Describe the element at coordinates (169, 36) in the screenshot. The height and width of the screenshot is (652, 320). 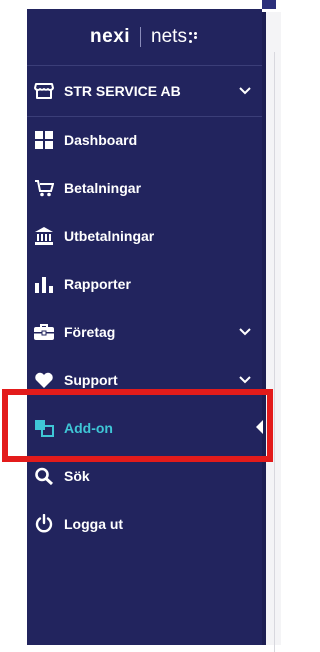
I see `logo-nets: nets` at that location.